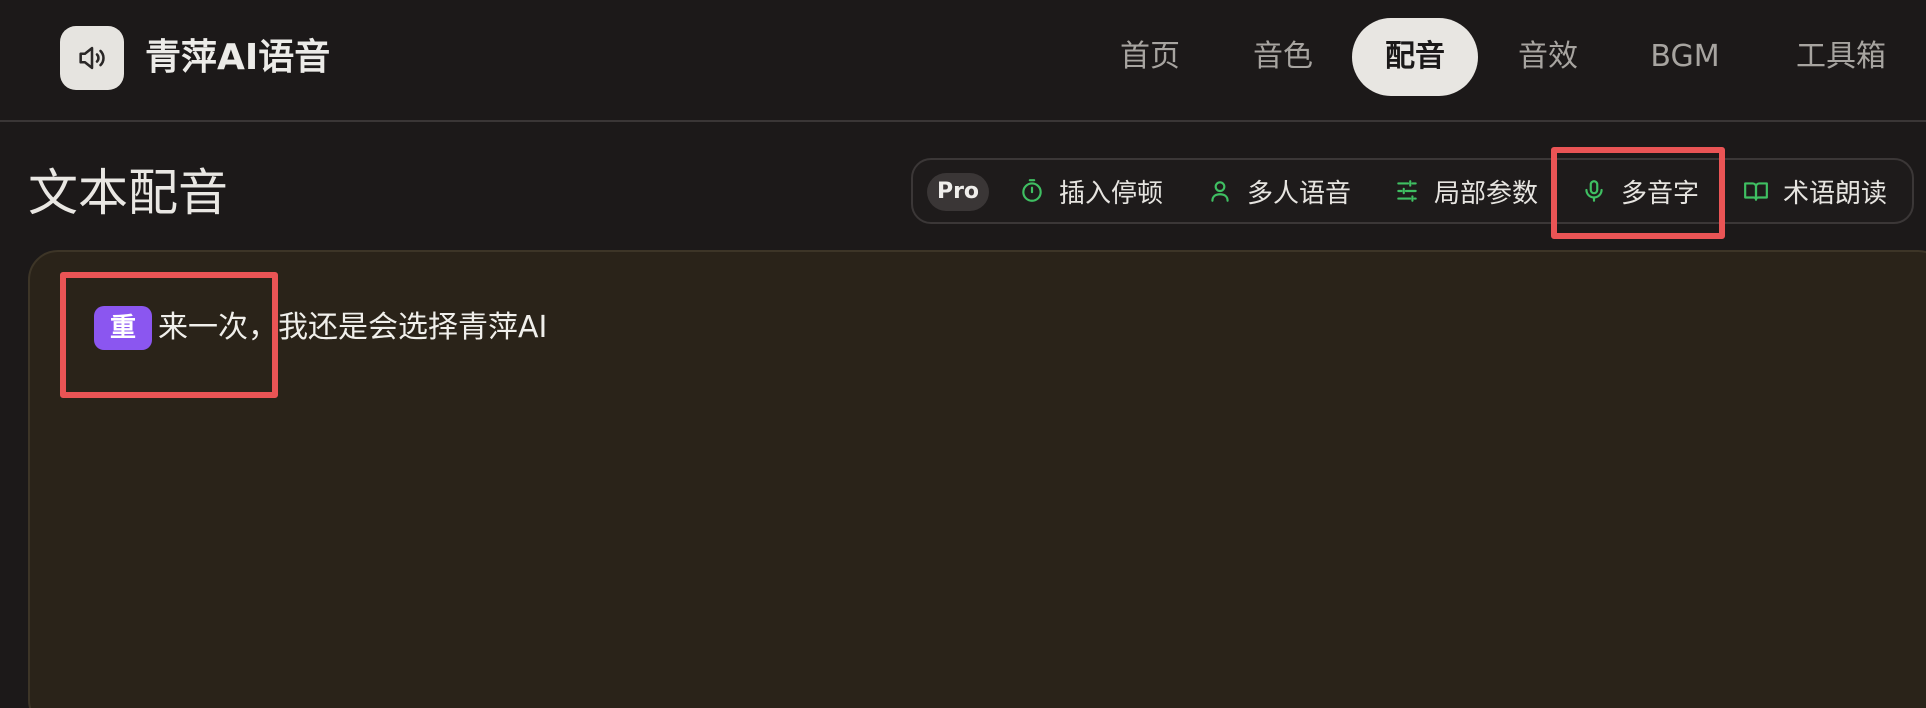 The height and width of the screenshot is (708, 1926). I want to click on insert-pause-button: 插入停顿, so click(1091, 191).